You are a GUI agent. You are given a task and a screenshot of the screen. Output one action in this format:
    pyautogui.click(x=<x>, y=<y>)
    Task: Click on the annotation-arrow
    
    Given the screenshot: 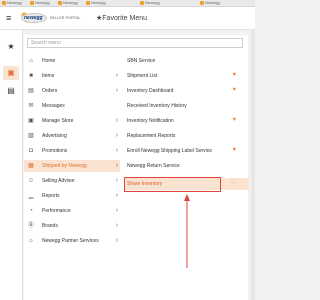 What is the action you would take?
    pyautogui.click(x=187, y=231)
    